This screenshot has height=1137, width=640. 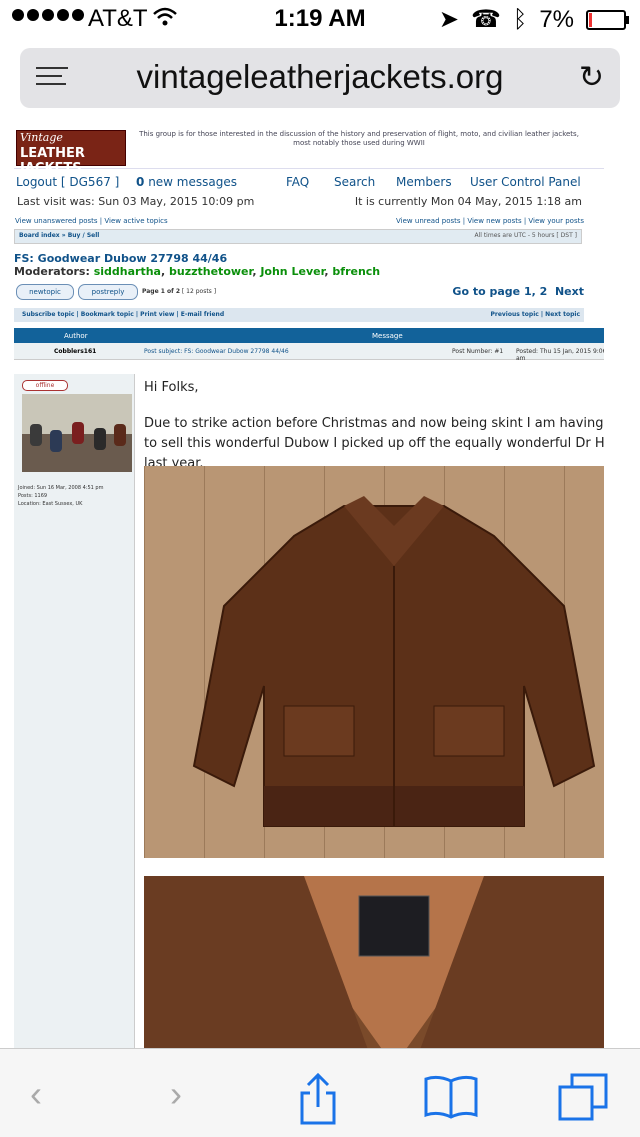 I want to click on post-greeting: Hi Folks,, so click(x=171, y=387).